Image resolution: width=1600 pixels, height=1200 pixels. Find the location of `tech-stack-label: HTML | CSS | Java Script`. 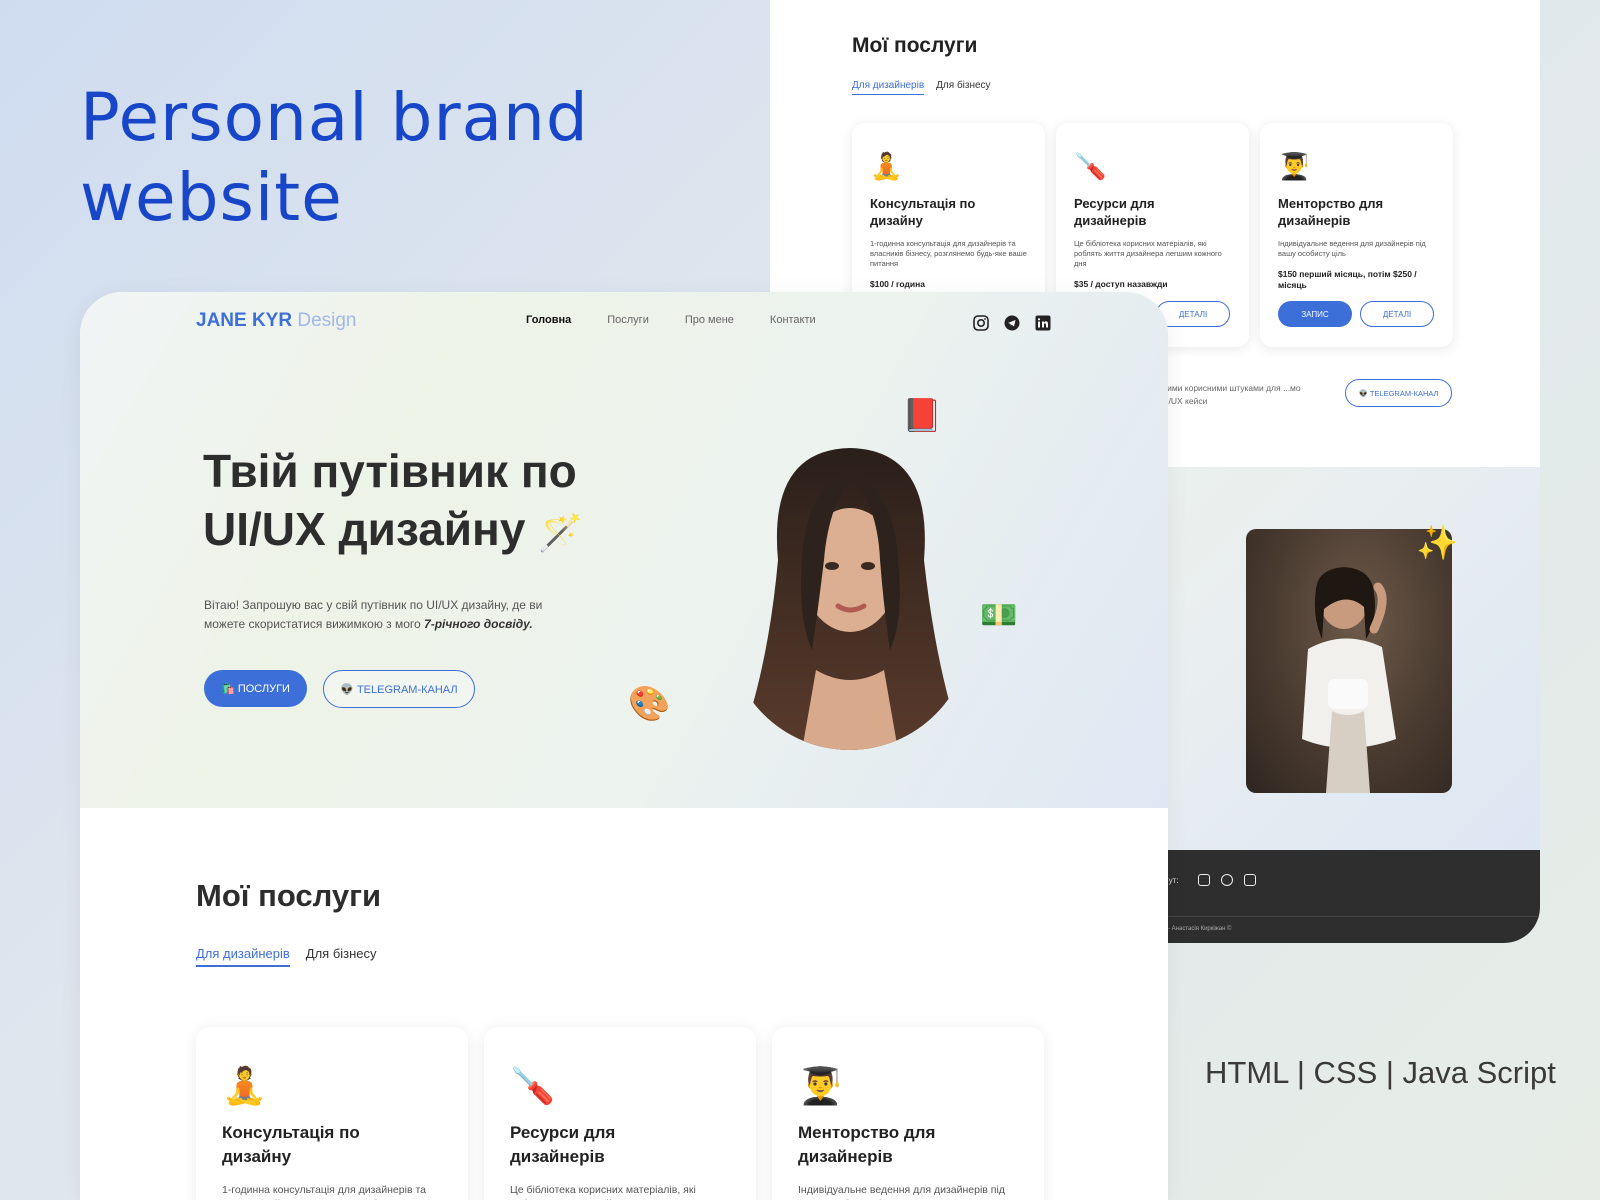

tech-stack-label: HTML | CSS | Java Script is located at coordinates (1380, 1072).